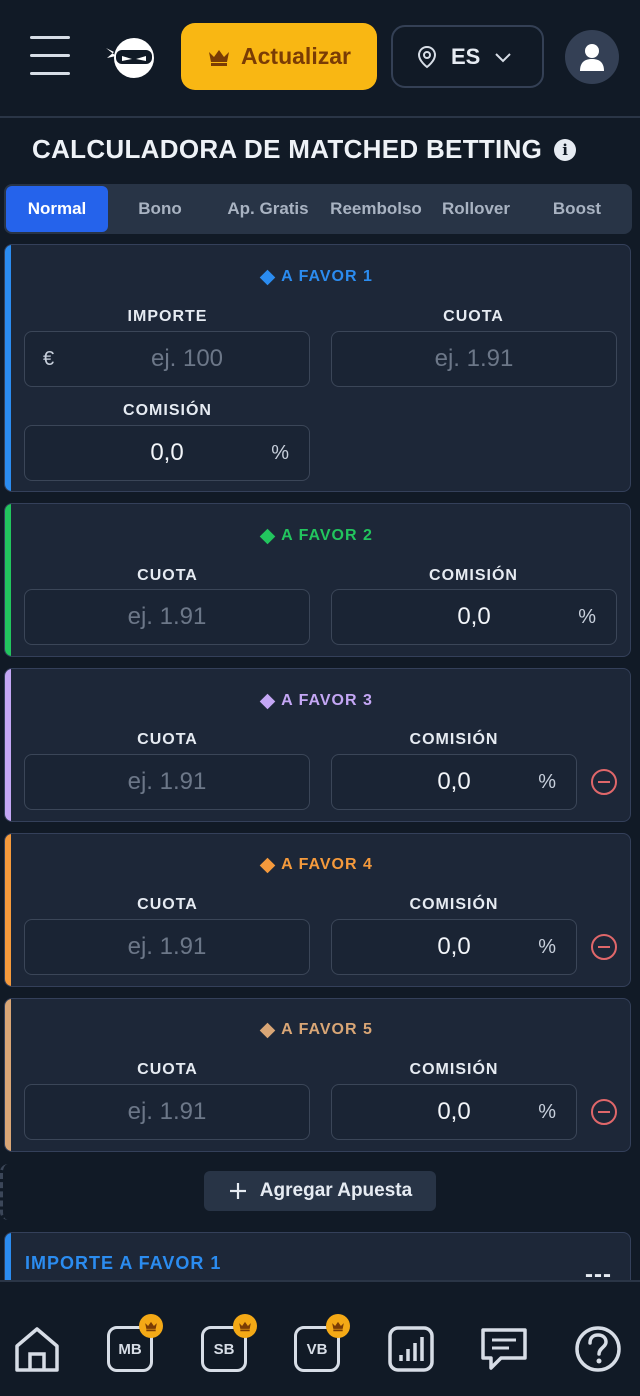 The image size is (640, 1396). I want to click on bet-card-title: A FAVOR 4, so click(317, 865).